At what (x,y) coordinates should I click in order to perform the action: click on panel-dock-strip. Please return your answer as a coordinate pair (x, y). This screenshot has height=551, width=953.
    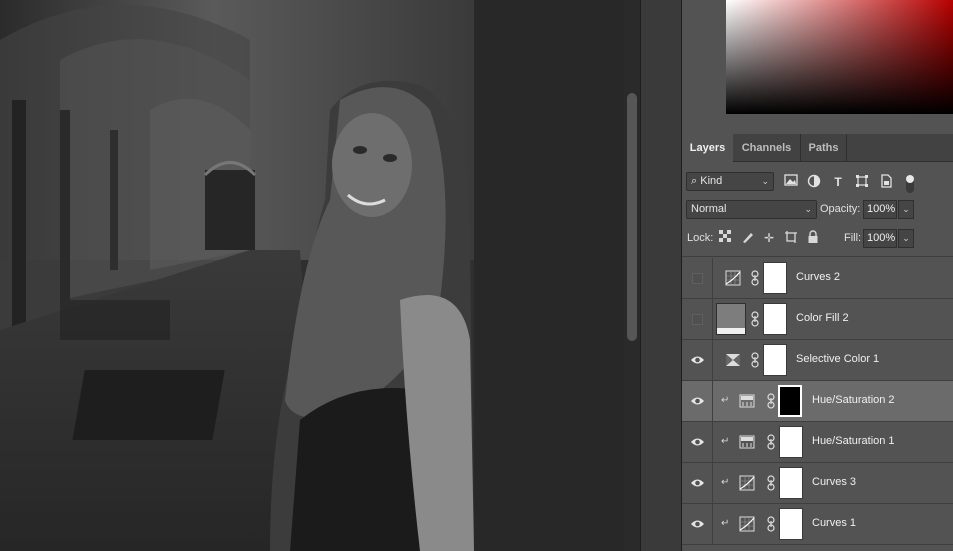
    Looking at the image, I should click on (661, 275).